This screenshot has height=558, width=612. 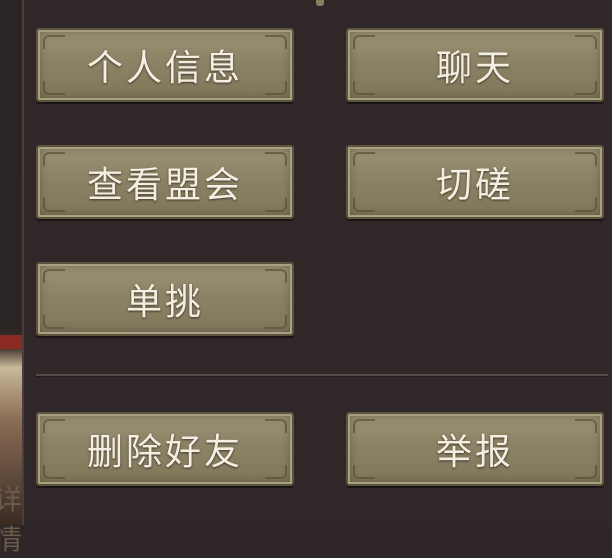 I want to click on delete-friend-button-label: 删除好友, so click(x=164, y=452).